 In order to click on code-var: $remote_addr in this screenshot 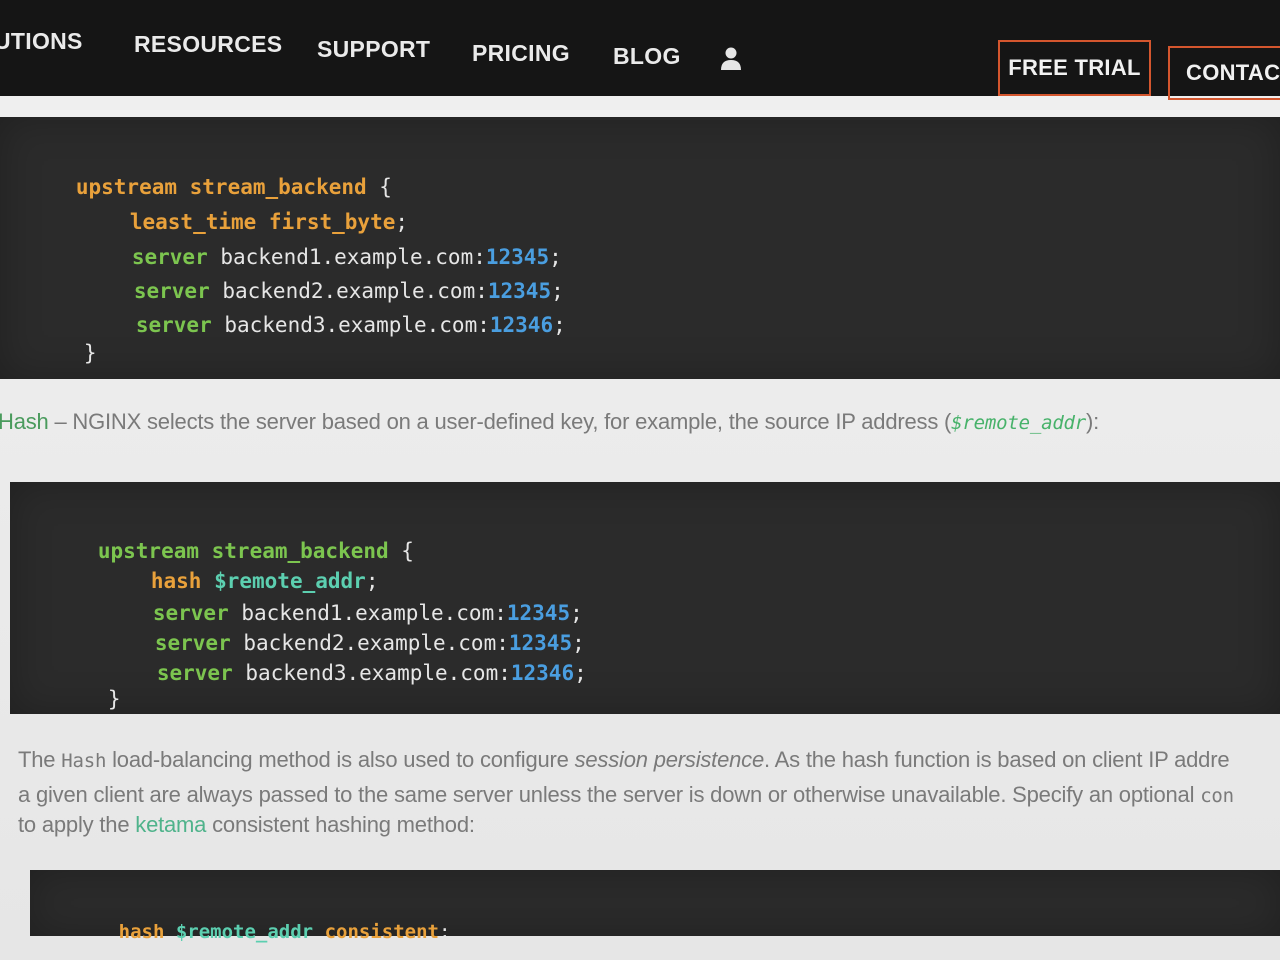, I will do `click(239, 932)`.